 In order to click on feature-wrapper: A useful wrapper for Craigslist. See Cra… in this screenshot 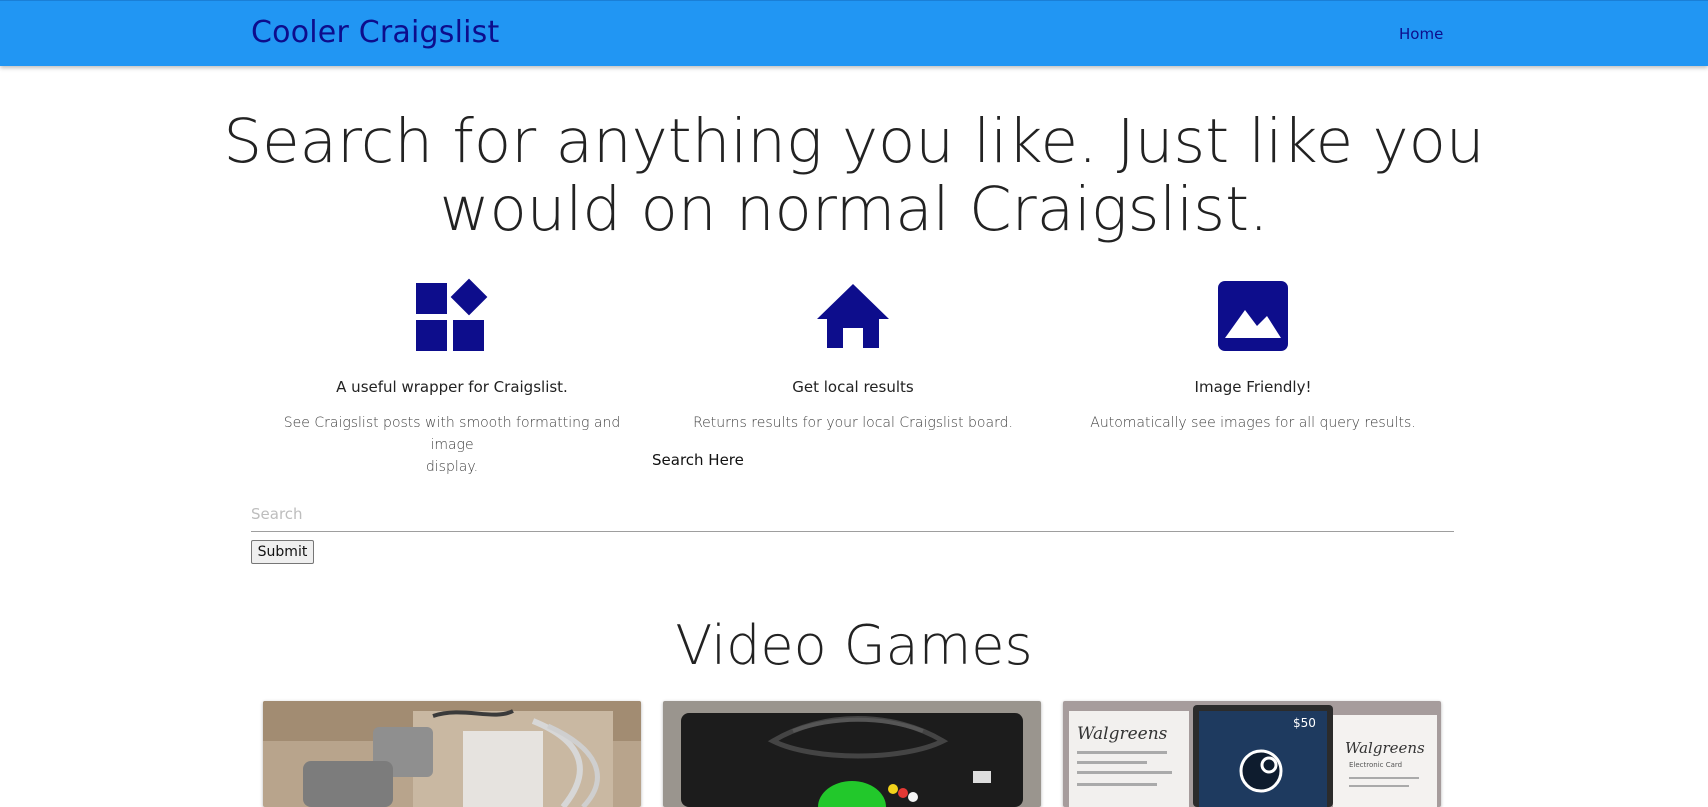, I will do `click(452, 377)`.